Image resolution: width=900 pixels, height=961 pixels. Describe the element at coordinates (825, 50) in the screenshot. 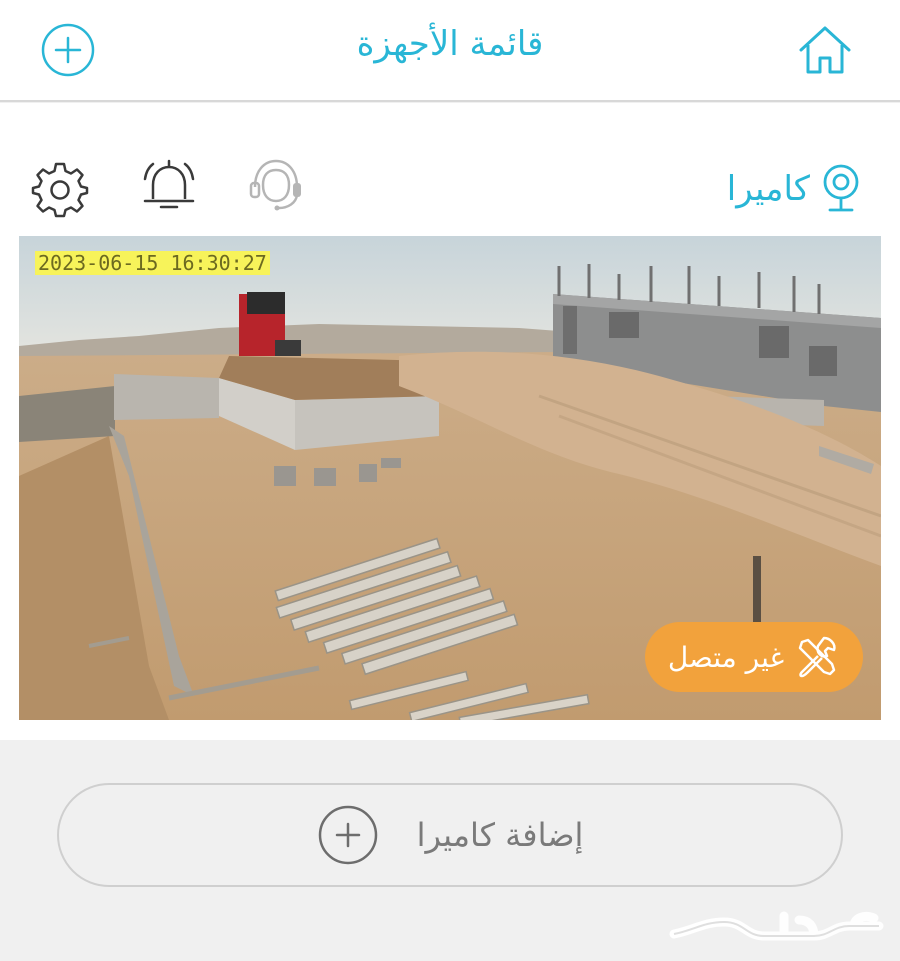

I see `home-icon` at that location.